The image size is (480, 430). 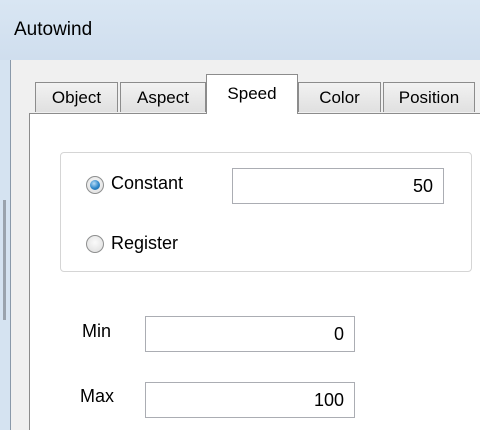 What do you see at coordinates (250, 400) in the screenshot?
I see `max-input: 100` at bounding box center [250, 400].